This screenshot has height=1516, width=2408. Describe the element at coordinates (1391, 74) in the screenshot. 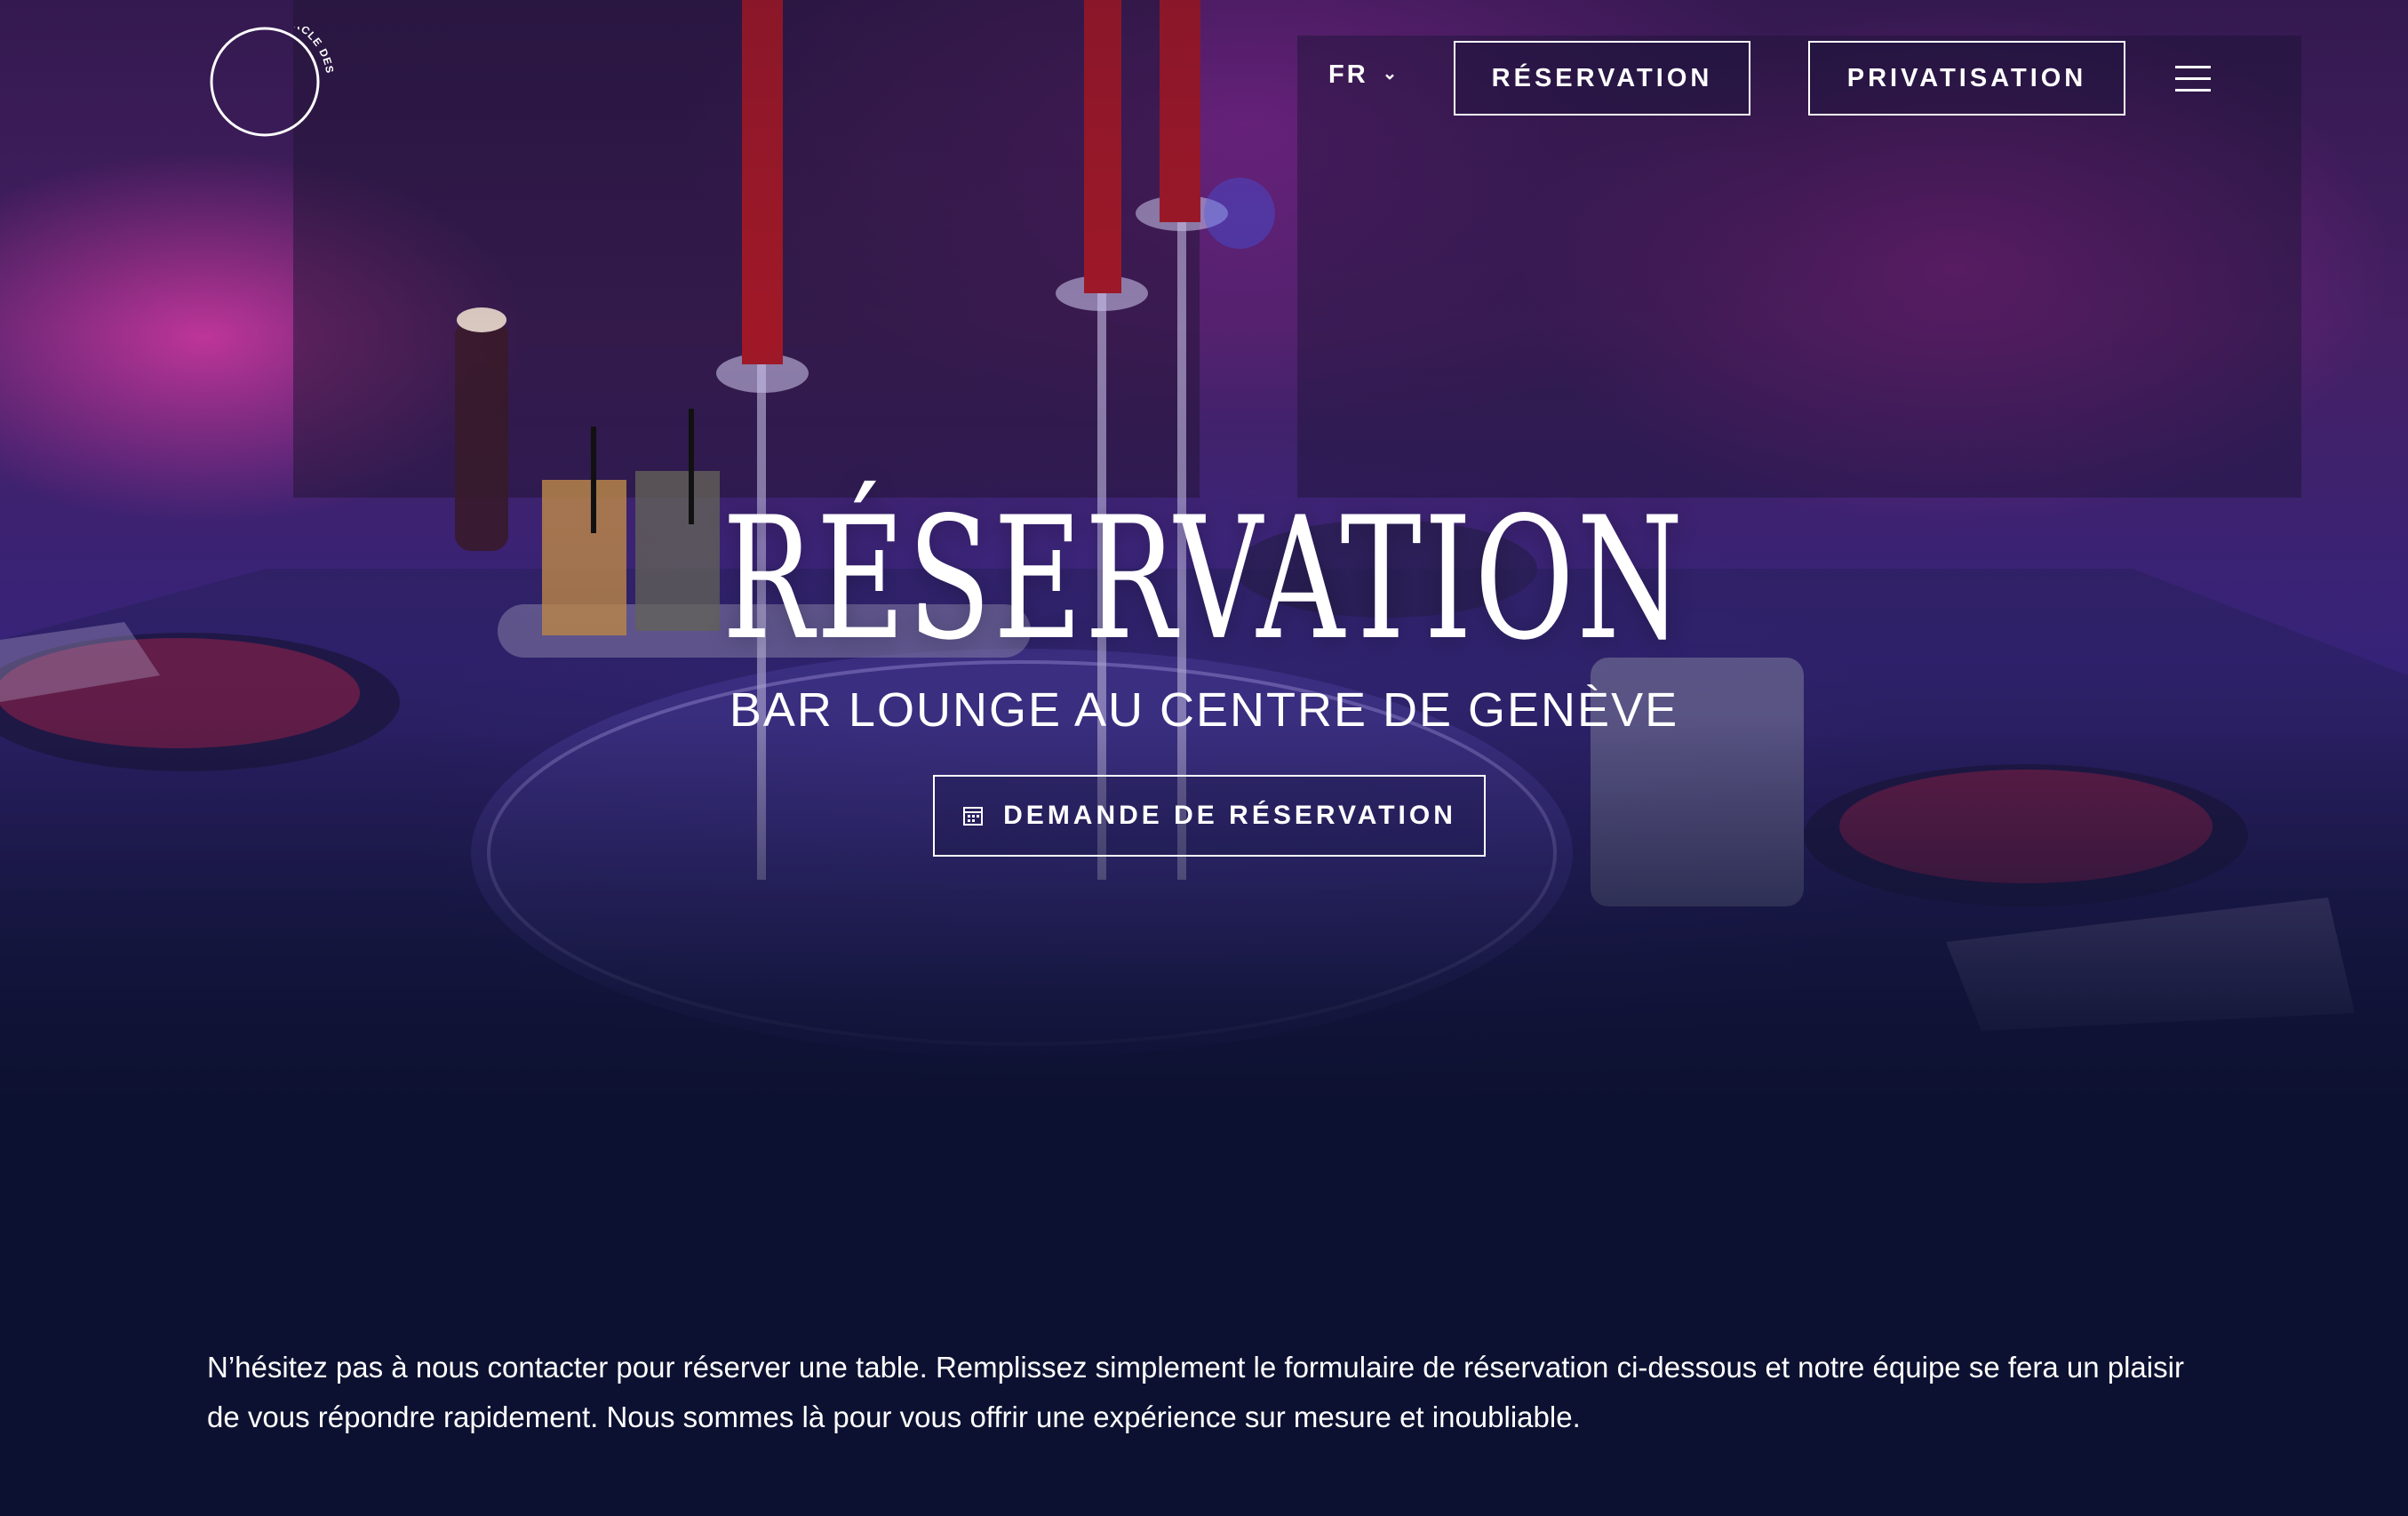

I see `chevron-down-icon: ⌄` at that location.